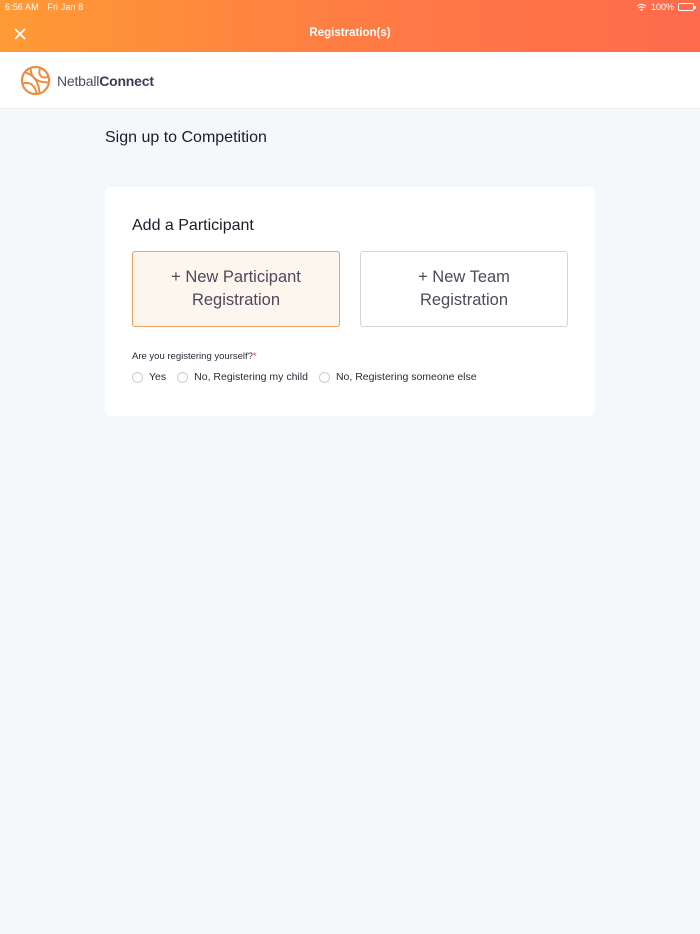  Describe the element at coordinates (186, 137) in the screenshot. I see `page-title: Sign up to Competition` at that location.